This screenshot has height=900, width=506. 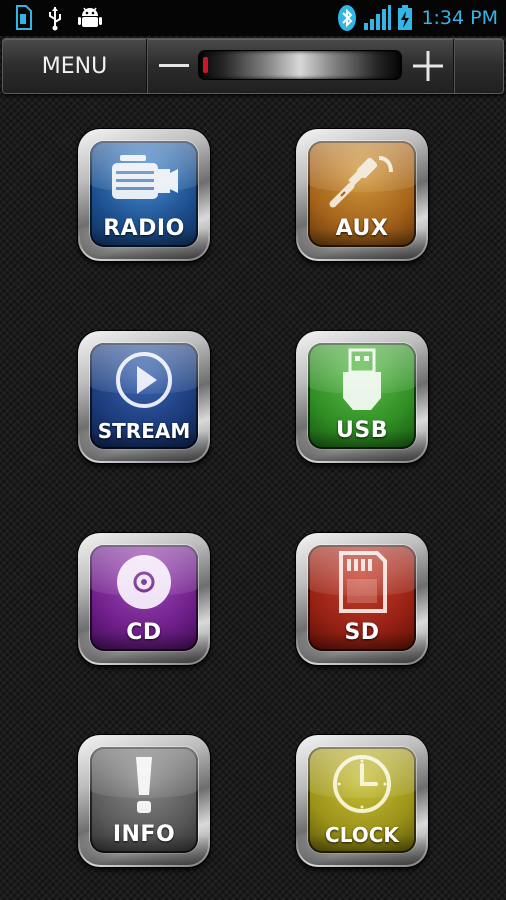 I want to click on control-bar: MENU, so click(x=253, y=66).